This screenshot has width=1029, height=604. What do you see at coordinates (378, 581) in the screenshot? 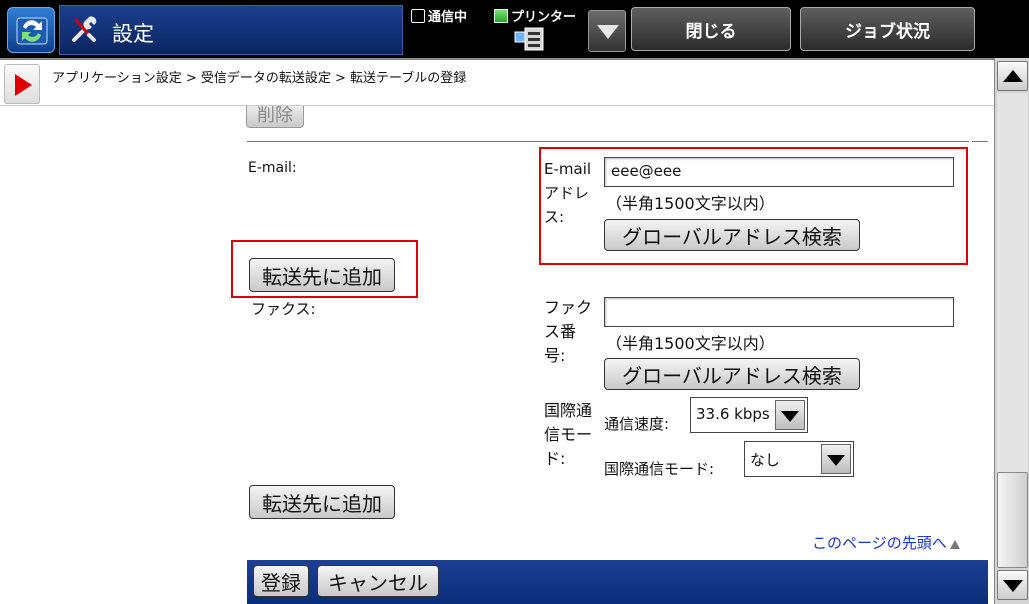
I see `cancel-button: キャンセル` at bounding box center [378, 581].